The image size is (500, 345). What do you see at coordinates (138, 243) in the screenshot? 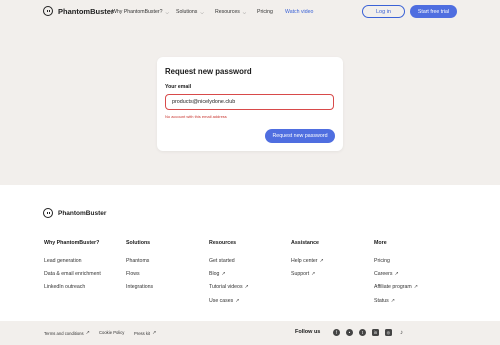
I see `footer-column-title: Solutions` at bounding box center [138, 243].